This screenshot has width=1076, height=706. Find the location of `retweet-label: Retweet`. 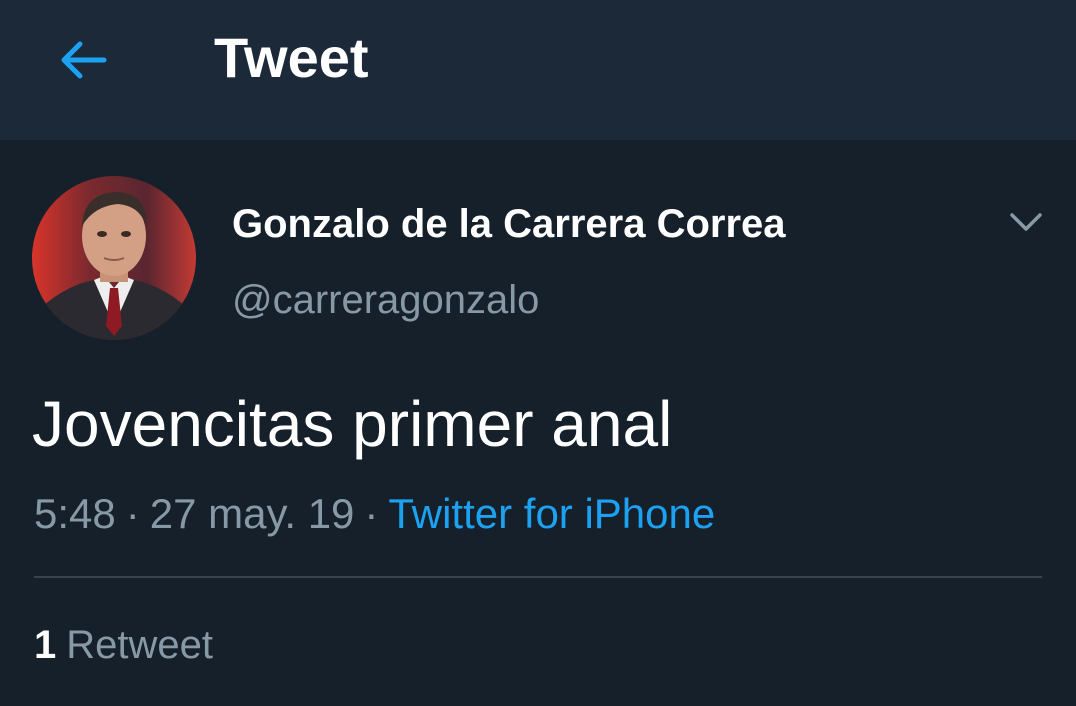

retweet-label: Retweet is located at coordinates (139, 645).